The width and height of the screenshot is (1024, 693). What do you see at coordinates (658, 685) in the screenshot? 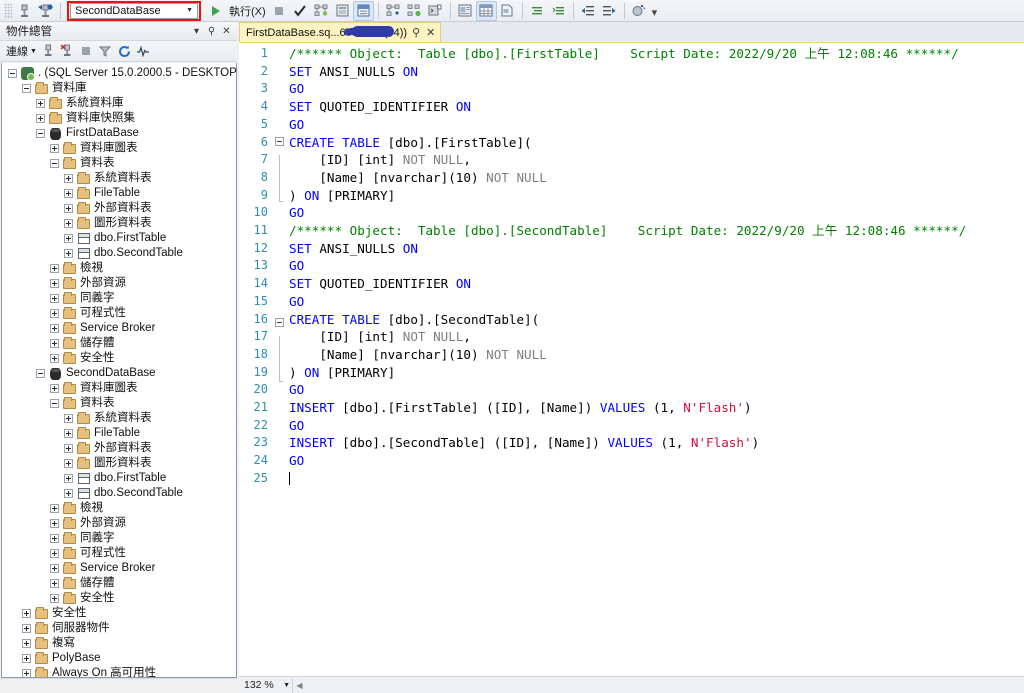
I see `editor-hscrollbar: ◀` at bounding box center [658, 685].